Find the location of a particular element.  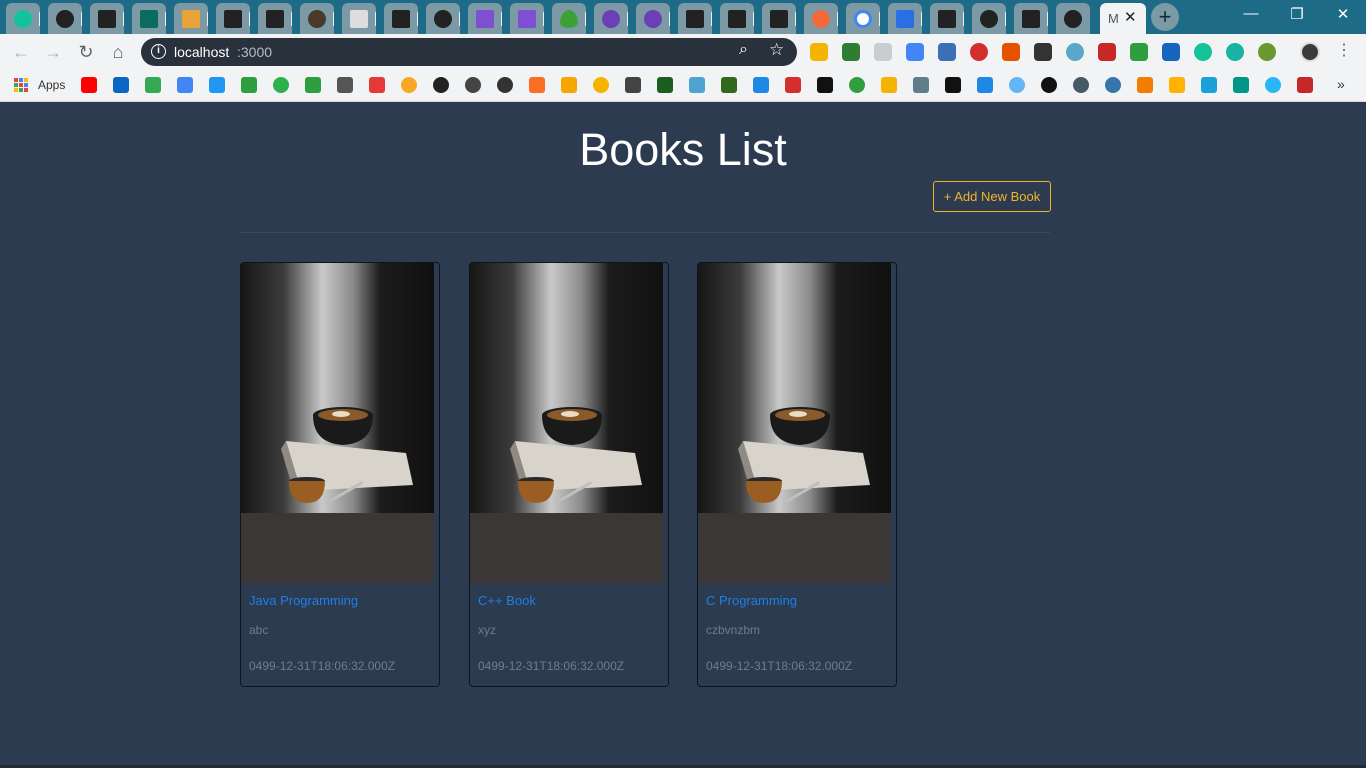

book-title-link: C++ Book is located at coordinates (507, 600).